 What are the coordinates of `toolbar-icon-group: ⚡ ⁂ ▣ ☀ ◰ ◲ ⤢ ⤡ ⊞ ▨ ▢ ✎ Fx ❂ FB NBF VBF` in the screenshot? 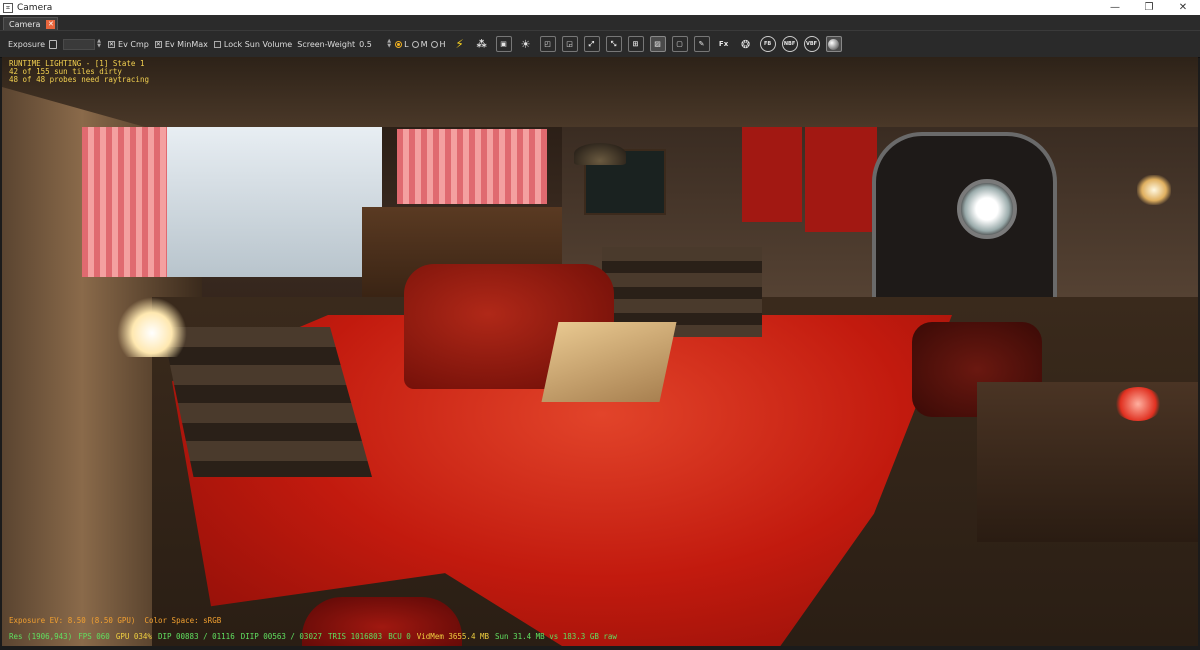 It's located at (650, 44).